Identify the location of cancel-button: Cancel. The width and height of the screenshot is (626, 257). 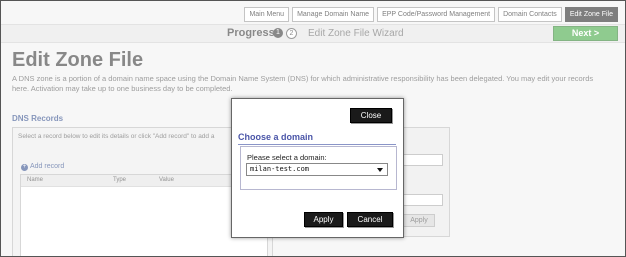
(370, 219).